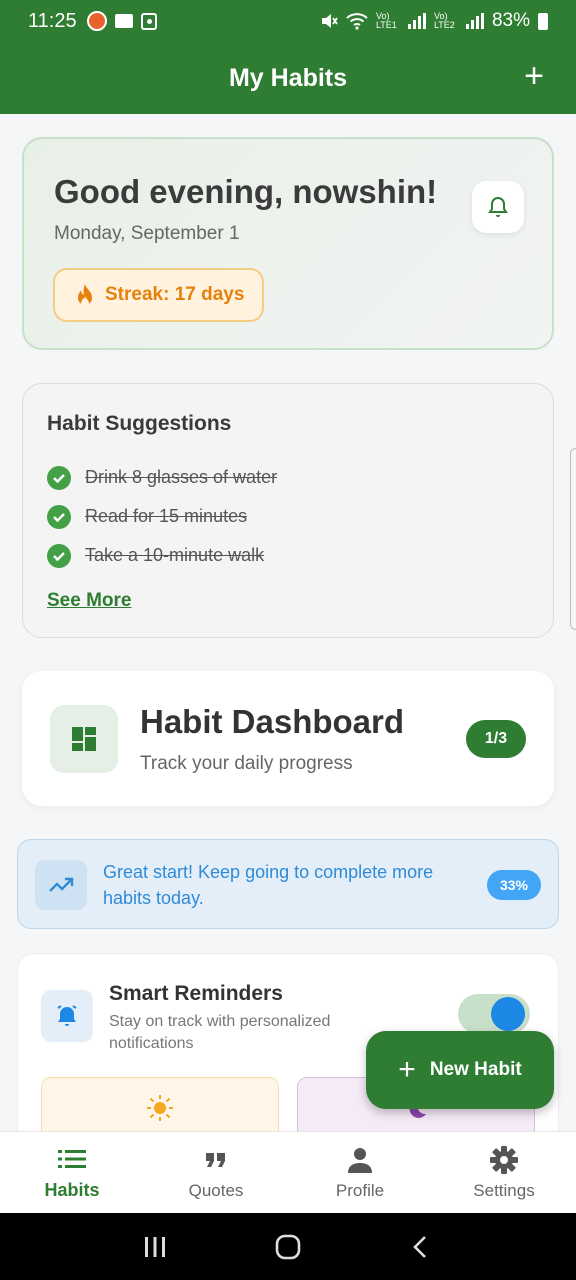 The image size is (576, 1280). What do you see at coordinates (444, 20) in the screenshot?
I see `network-2-label: Vo) LTE2` at bounding box center [444, 20].